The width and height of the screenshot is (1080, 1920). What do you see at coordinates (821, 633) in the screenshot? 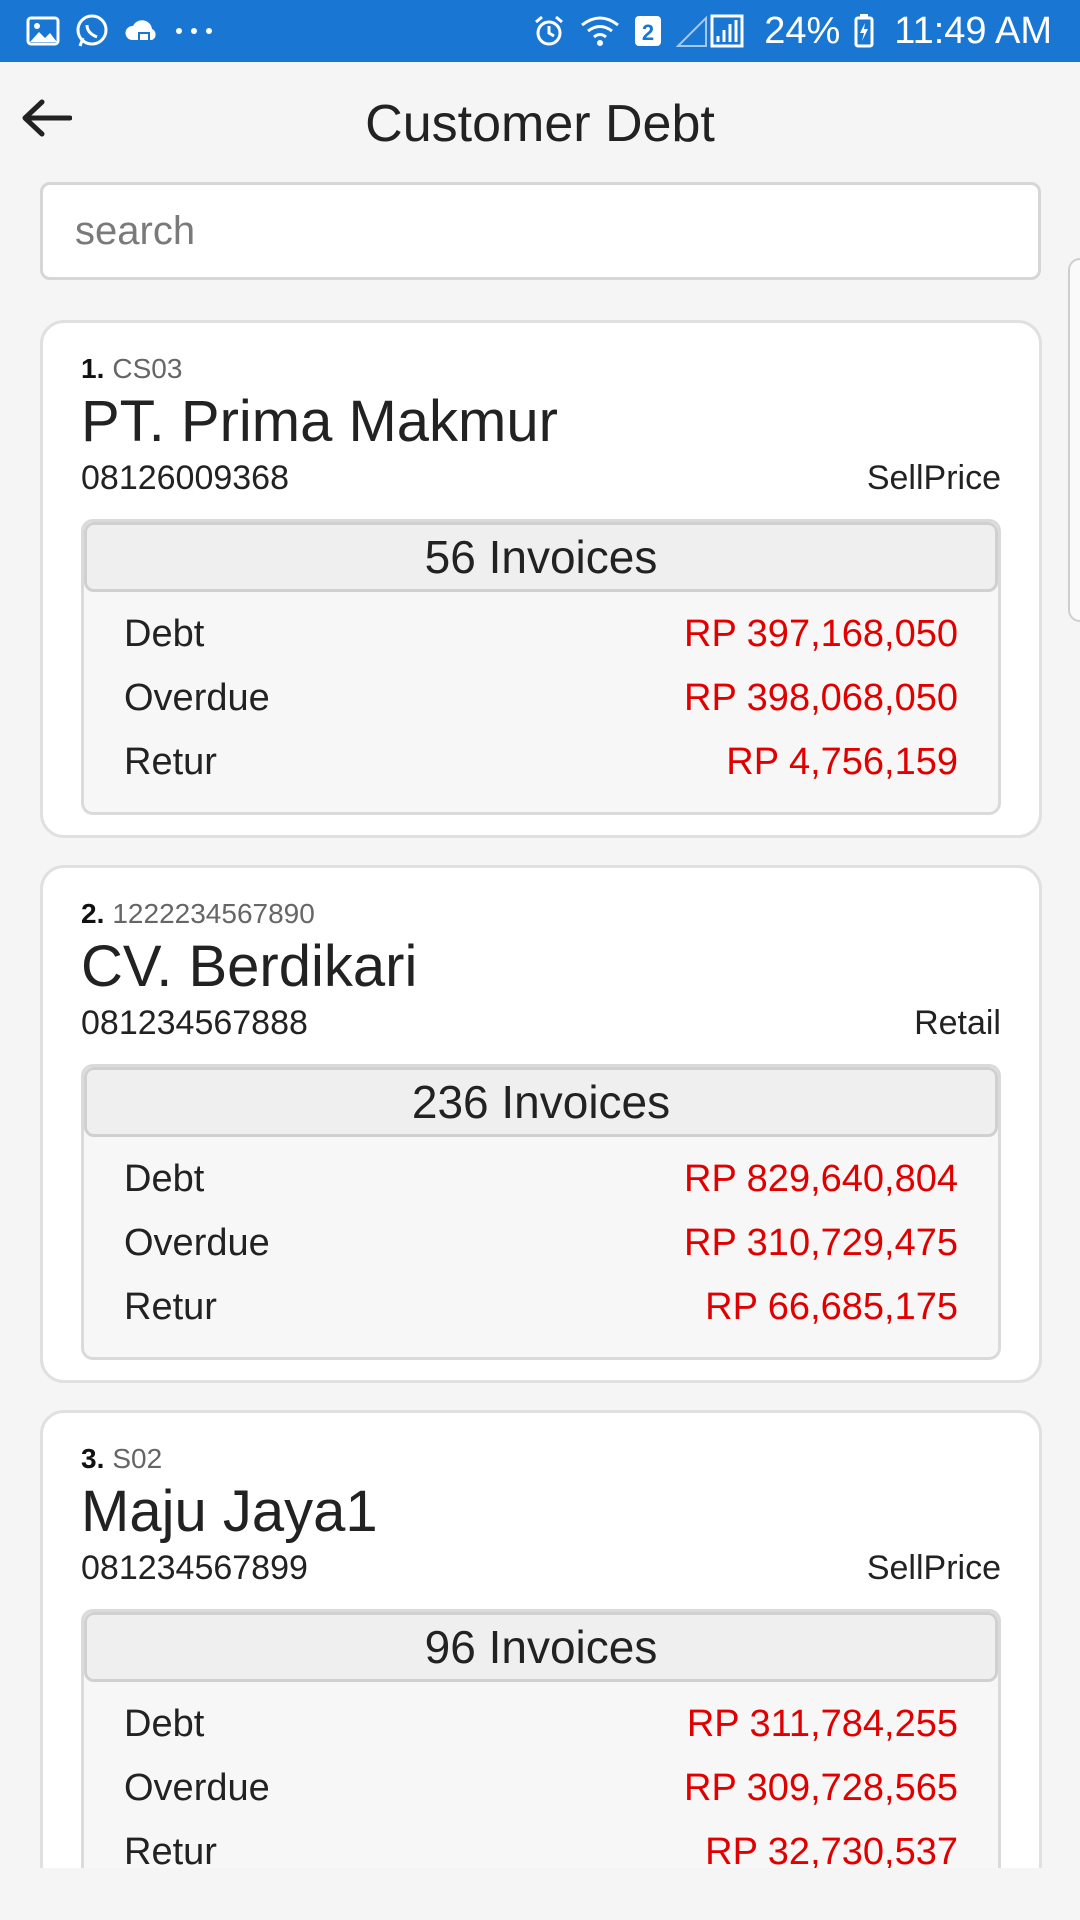
I see `debt-value: RP 397,168,050` at bounding box center [821, 633].